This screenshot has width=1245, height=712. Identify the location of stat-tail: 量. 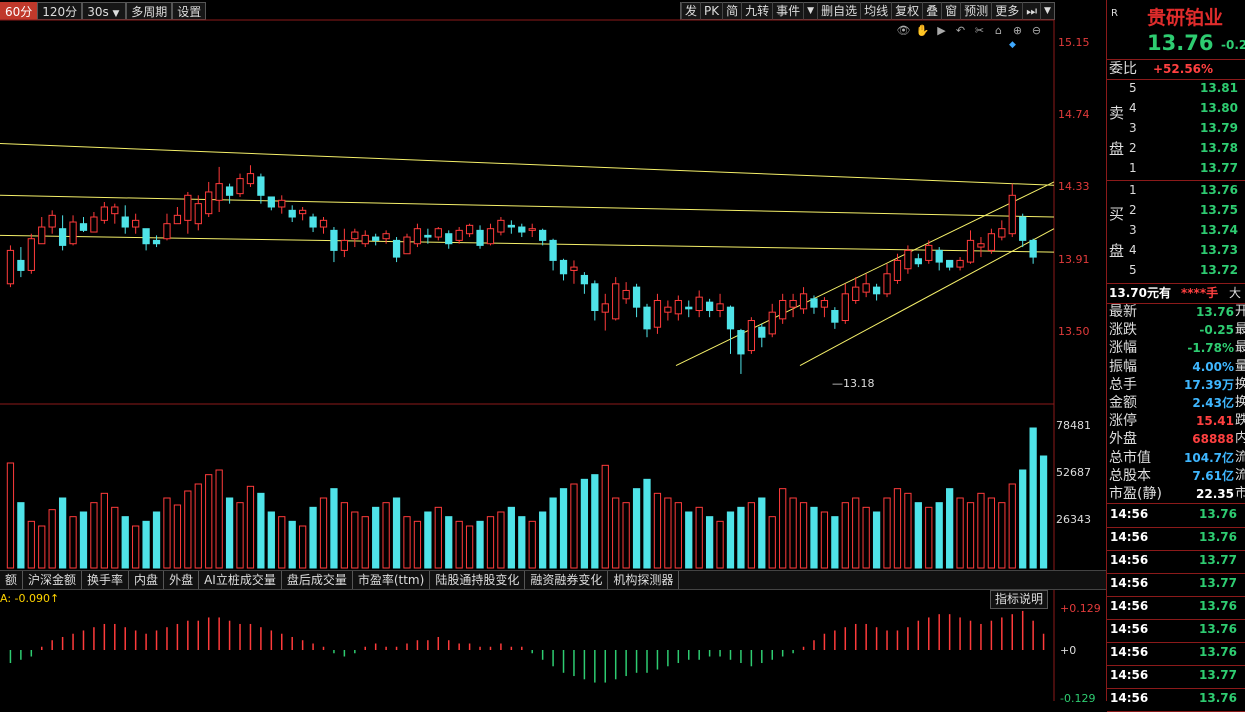
(1240, 366).